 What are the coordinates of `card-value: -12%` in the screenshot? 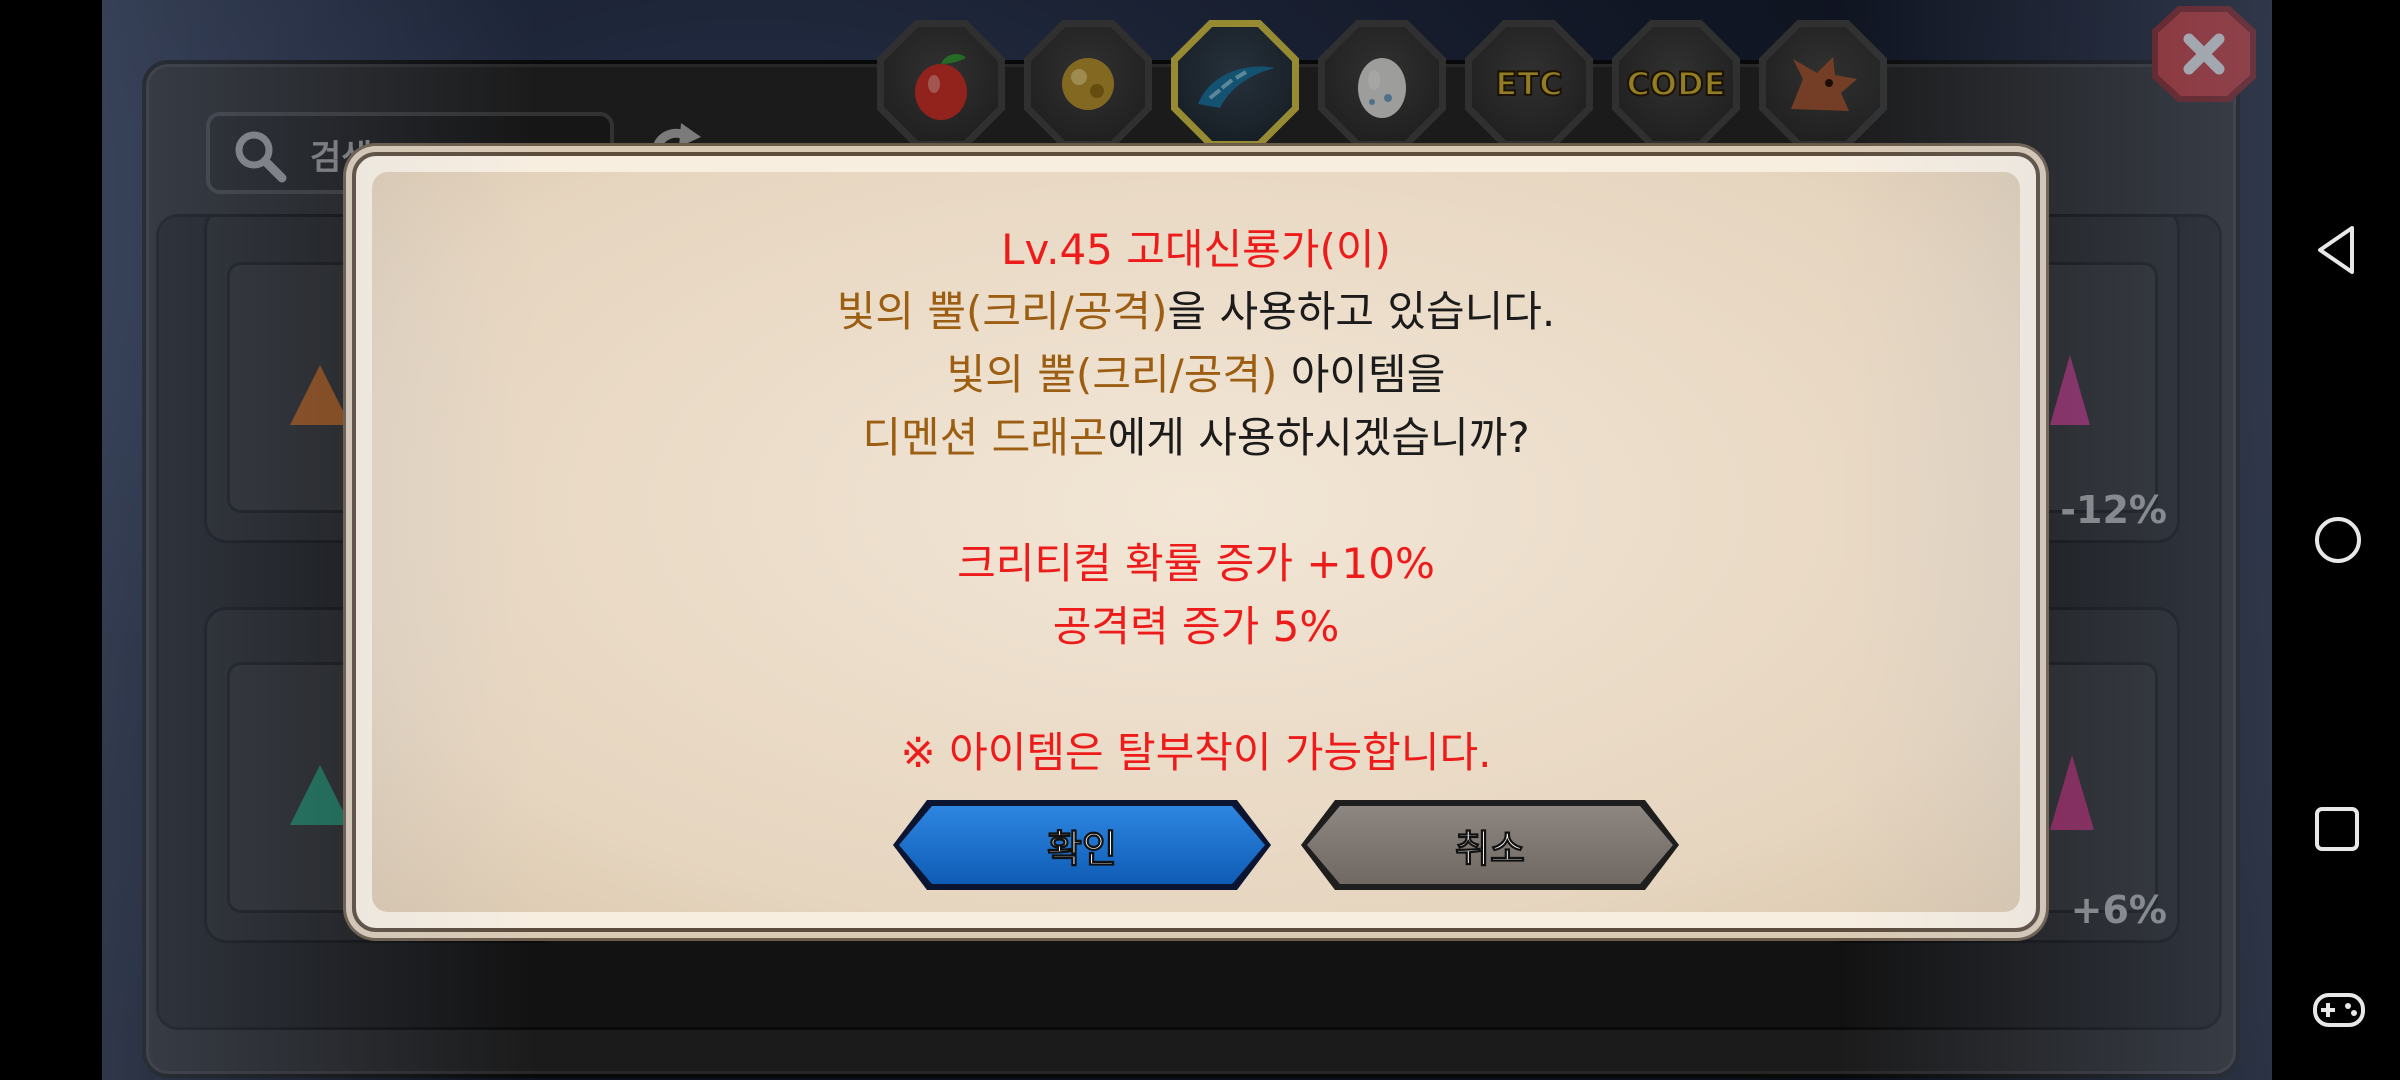 It's located at (2113, 510).